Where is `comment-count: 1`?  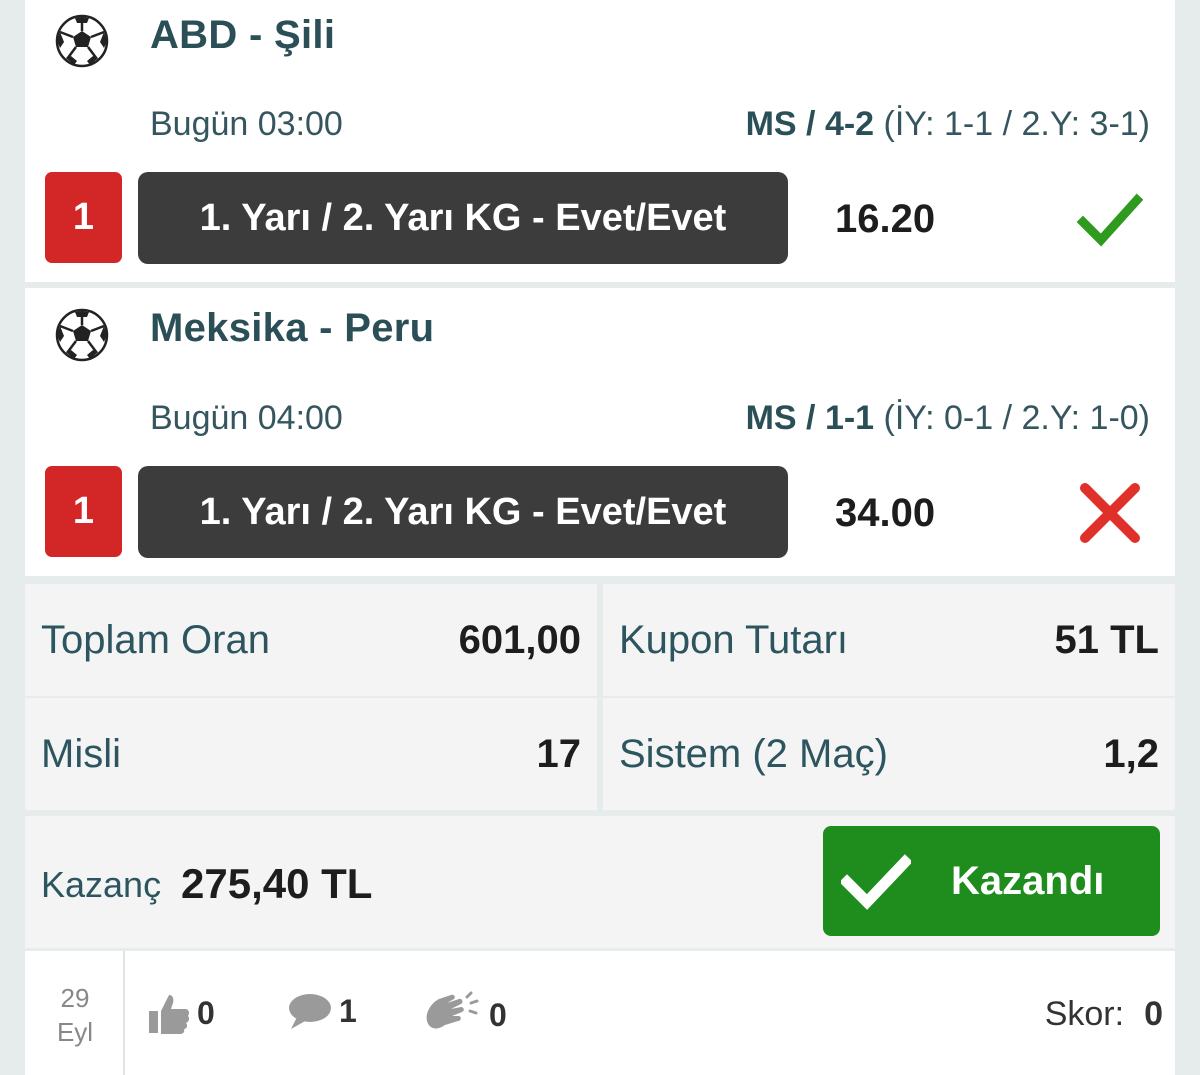 comment-count: 1 is located at coordinates (348, 1010).